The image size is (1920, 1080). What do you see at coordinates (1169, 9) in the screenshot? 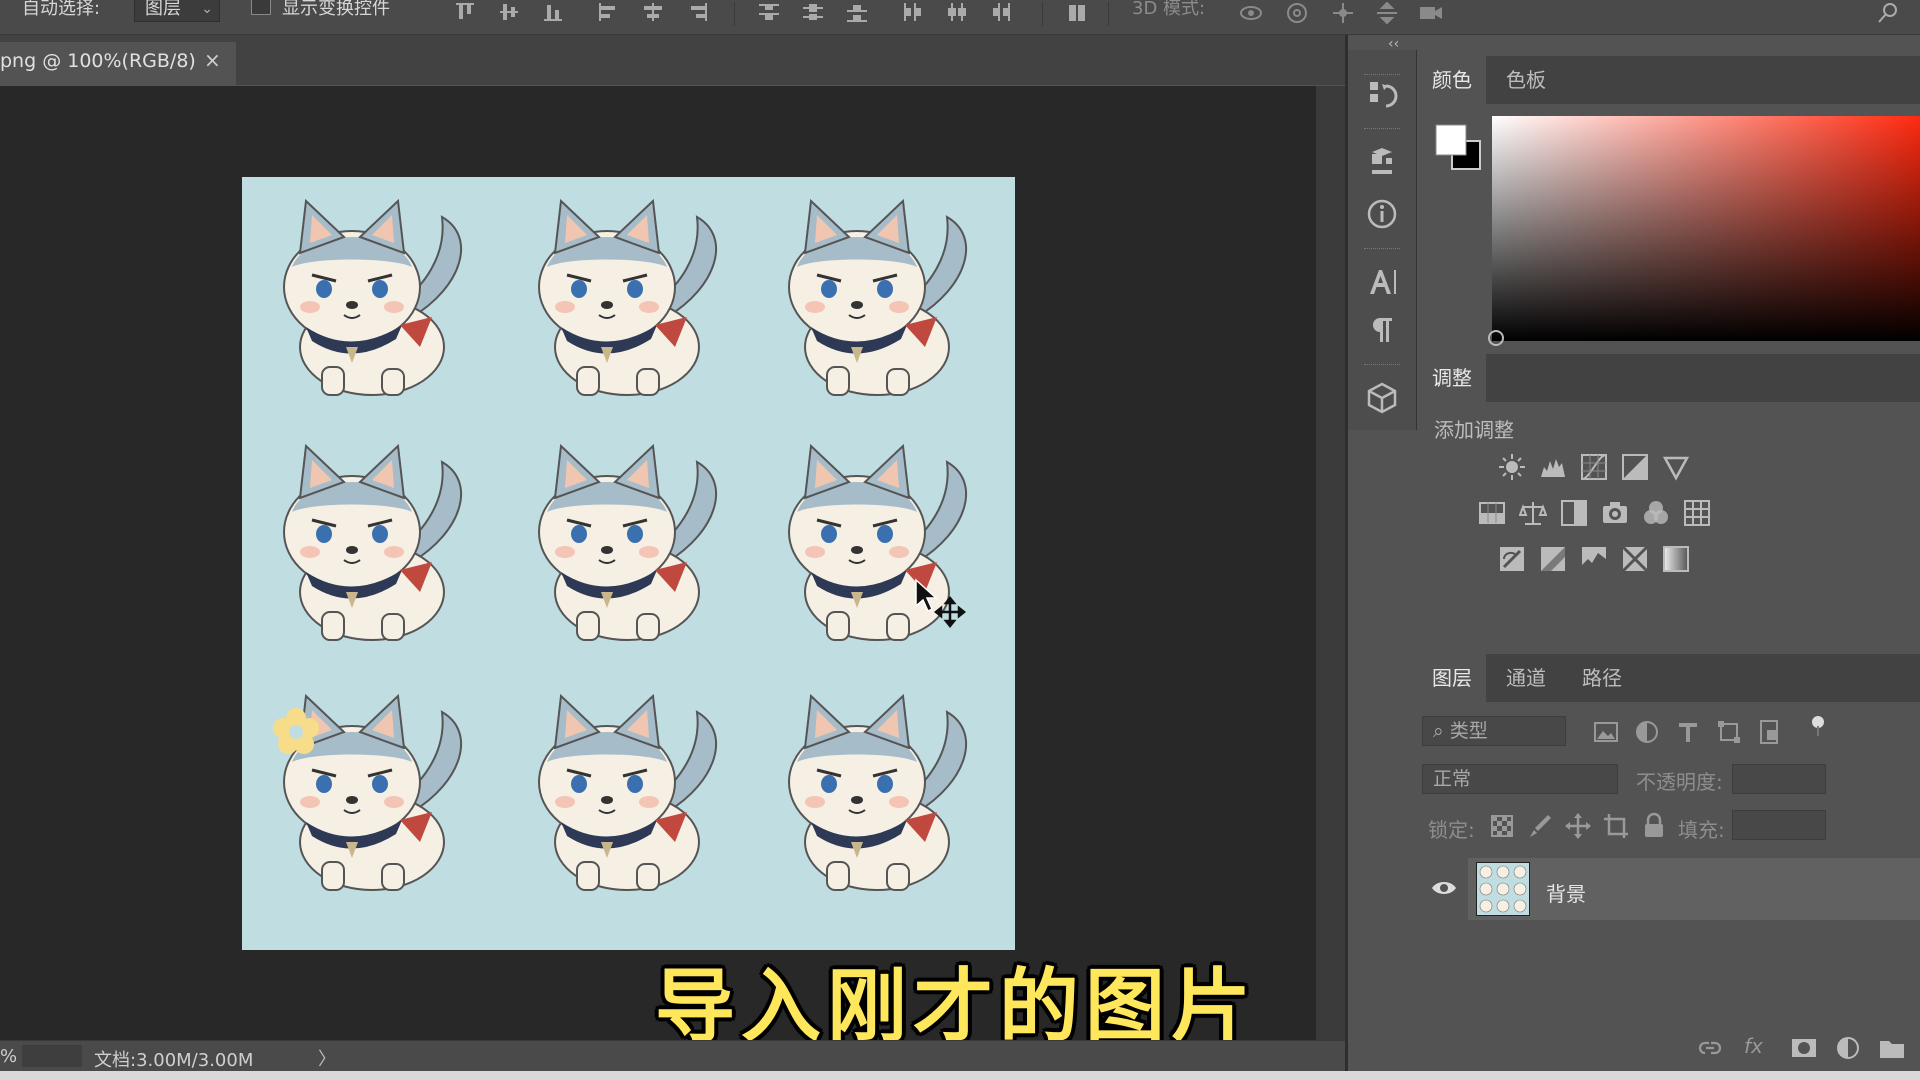
I see `mode-3d-label: 3D 模式:` at bounding box center [1169, 9].